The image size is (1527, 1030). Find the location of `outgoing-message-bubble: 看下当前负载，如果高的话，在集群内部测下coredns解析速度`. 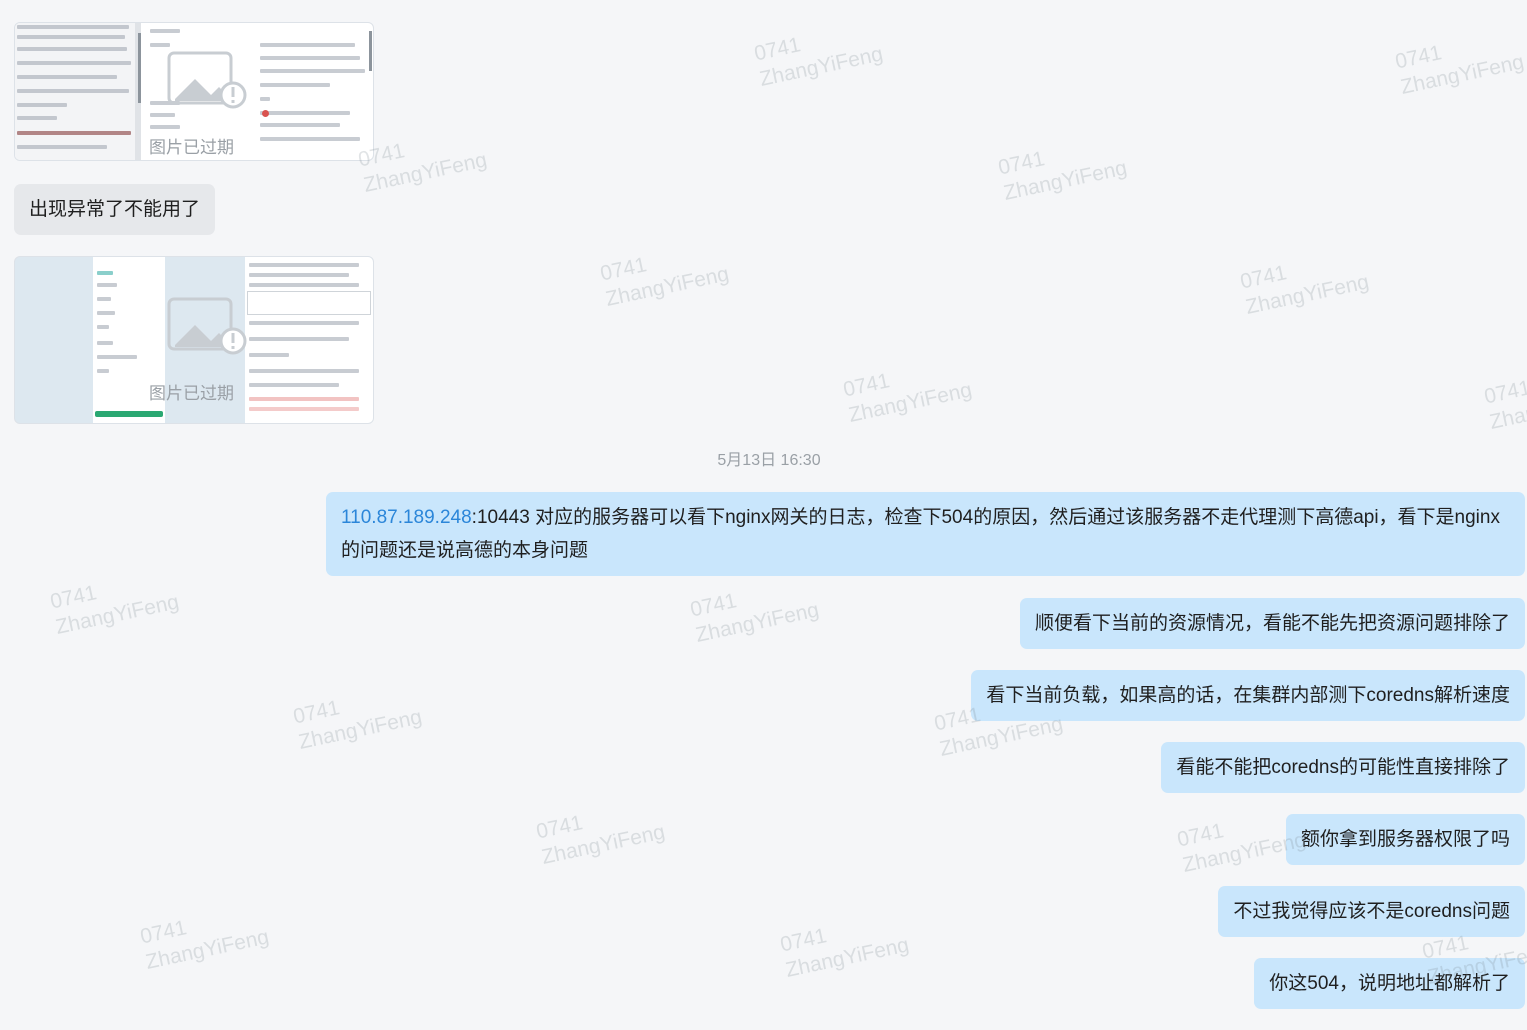

outgoing-message-bubble: 看下当前负载，如果高的话，在集群内部测下coredns解析速度 is located at coordinates (1248, 695).